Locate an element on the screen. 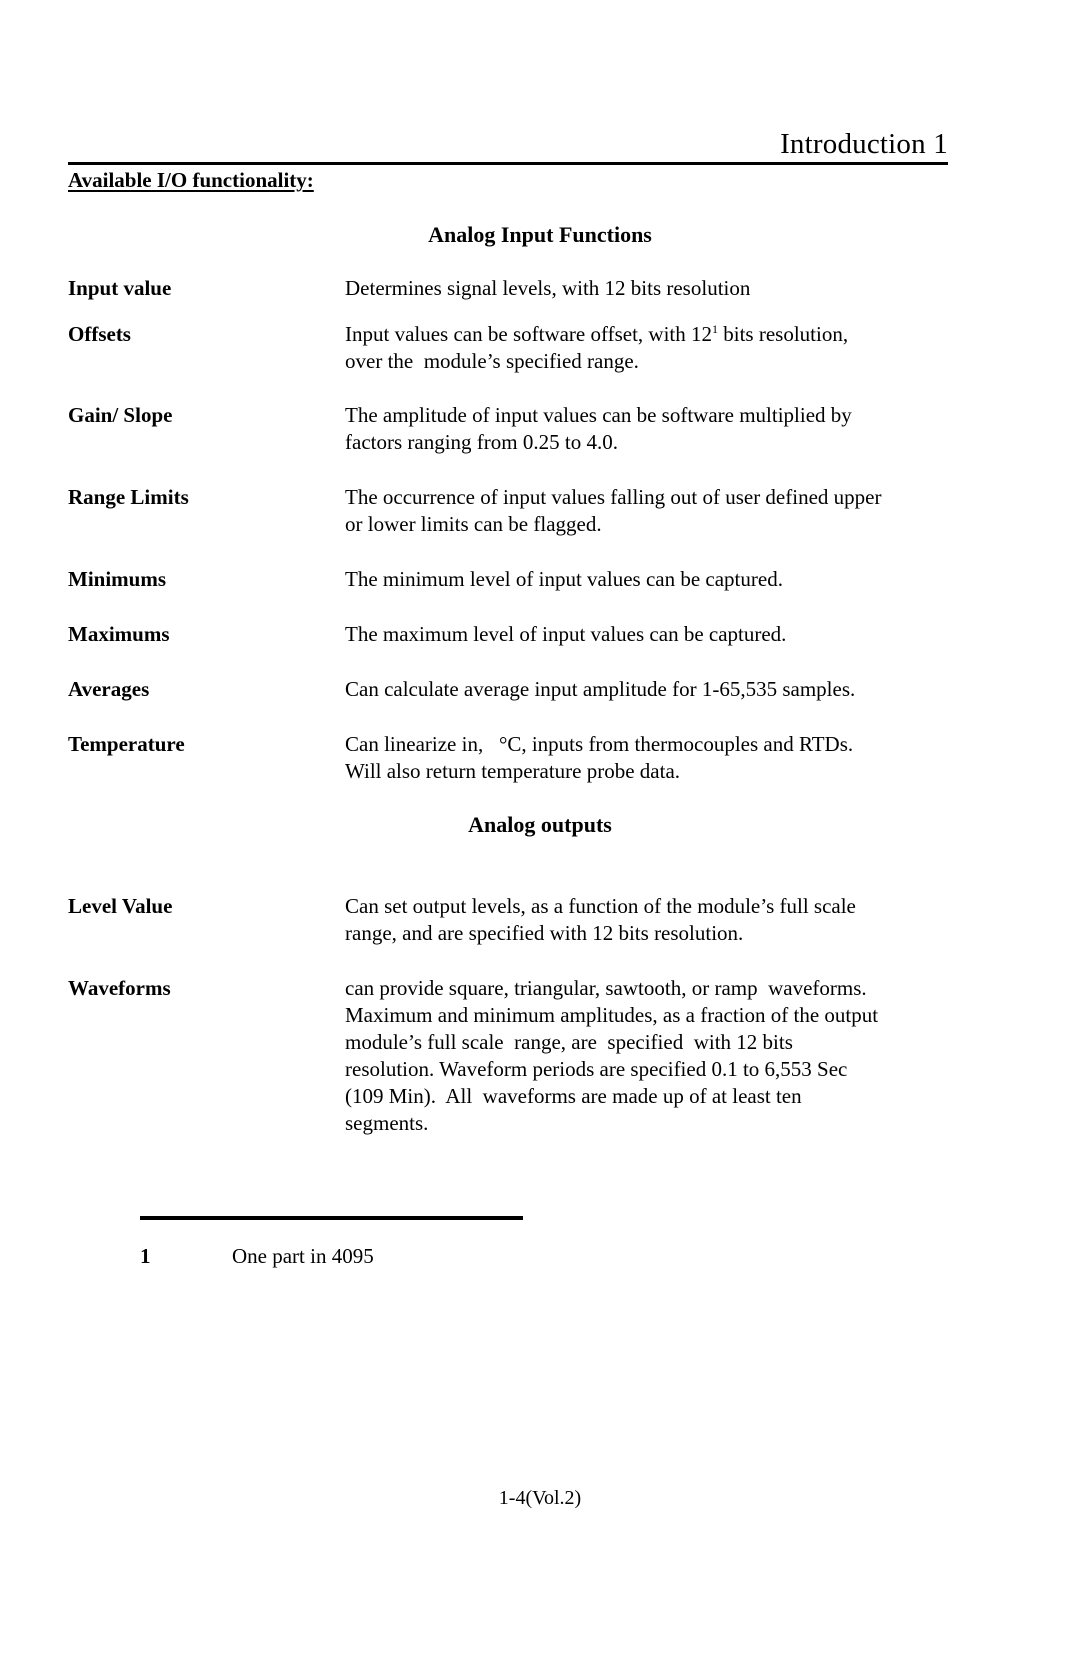 The width and height of the screenshot is (1080, 1669). term-level-value: Level Value is located at coordinates (120, 906).